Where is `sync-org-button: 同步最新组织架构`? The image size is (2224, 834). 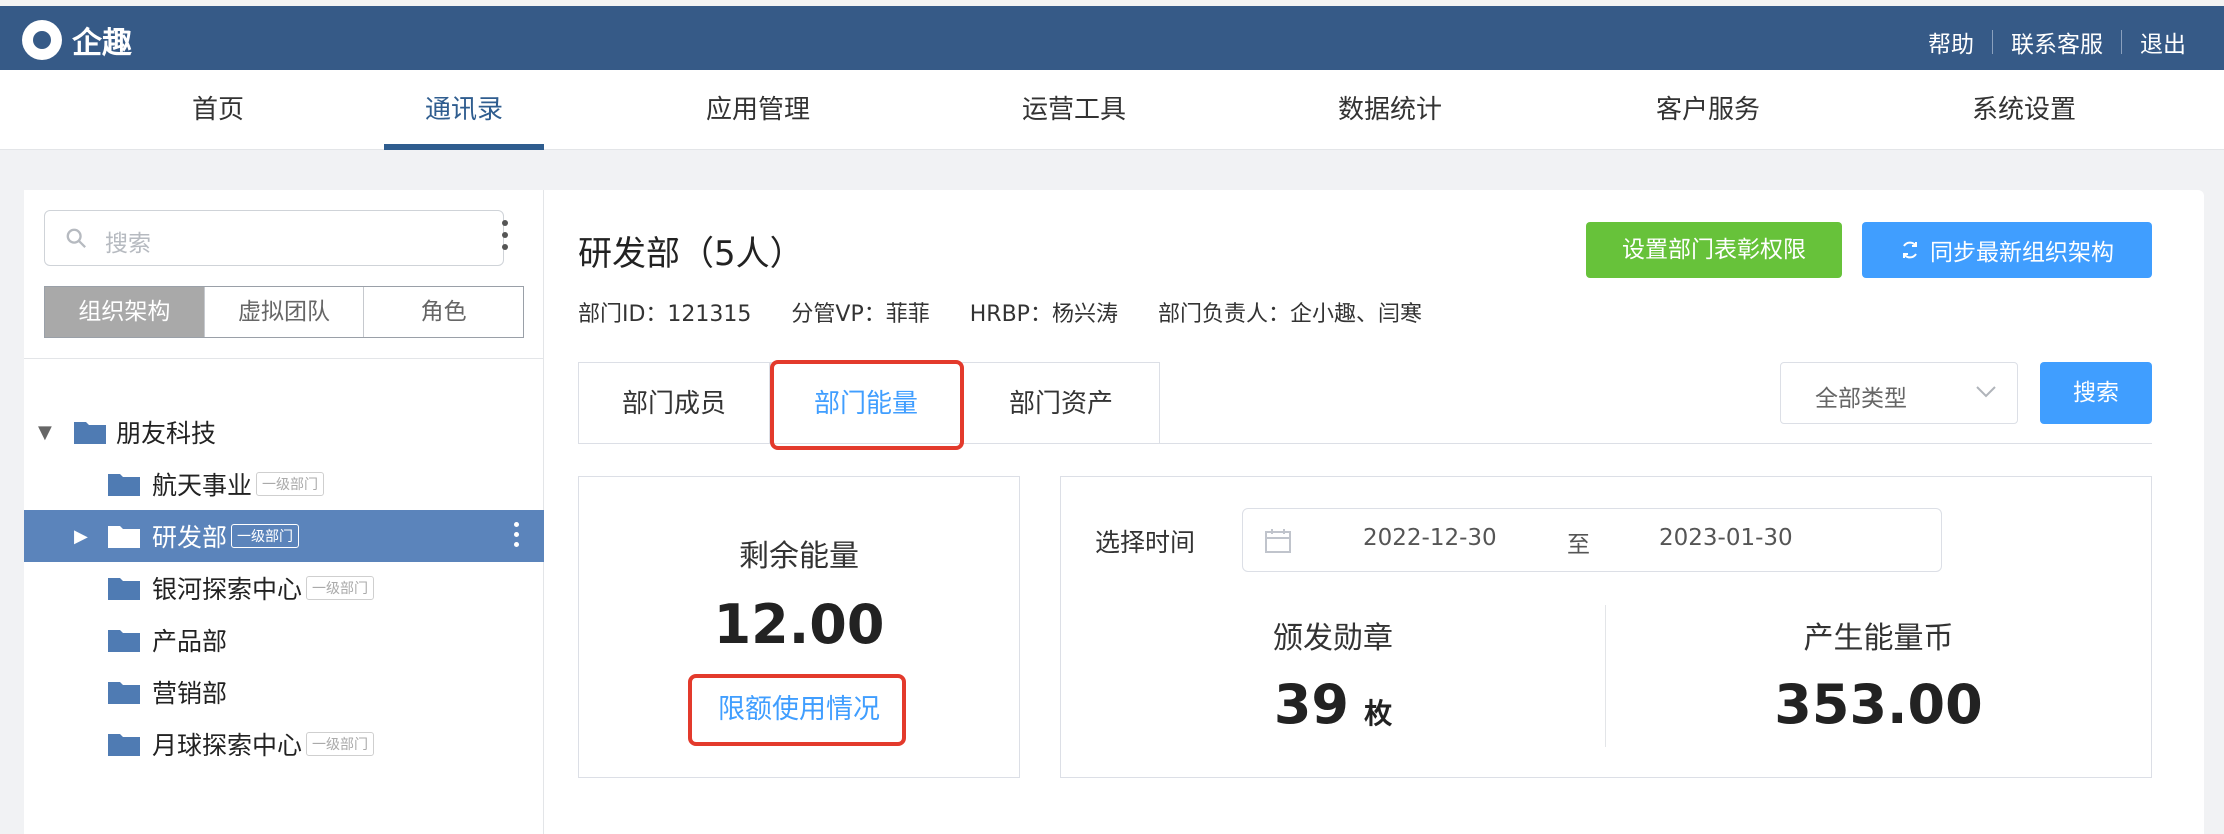 sync-org-button: 同步最新组织架构 is located at coordinates (2007, 250).